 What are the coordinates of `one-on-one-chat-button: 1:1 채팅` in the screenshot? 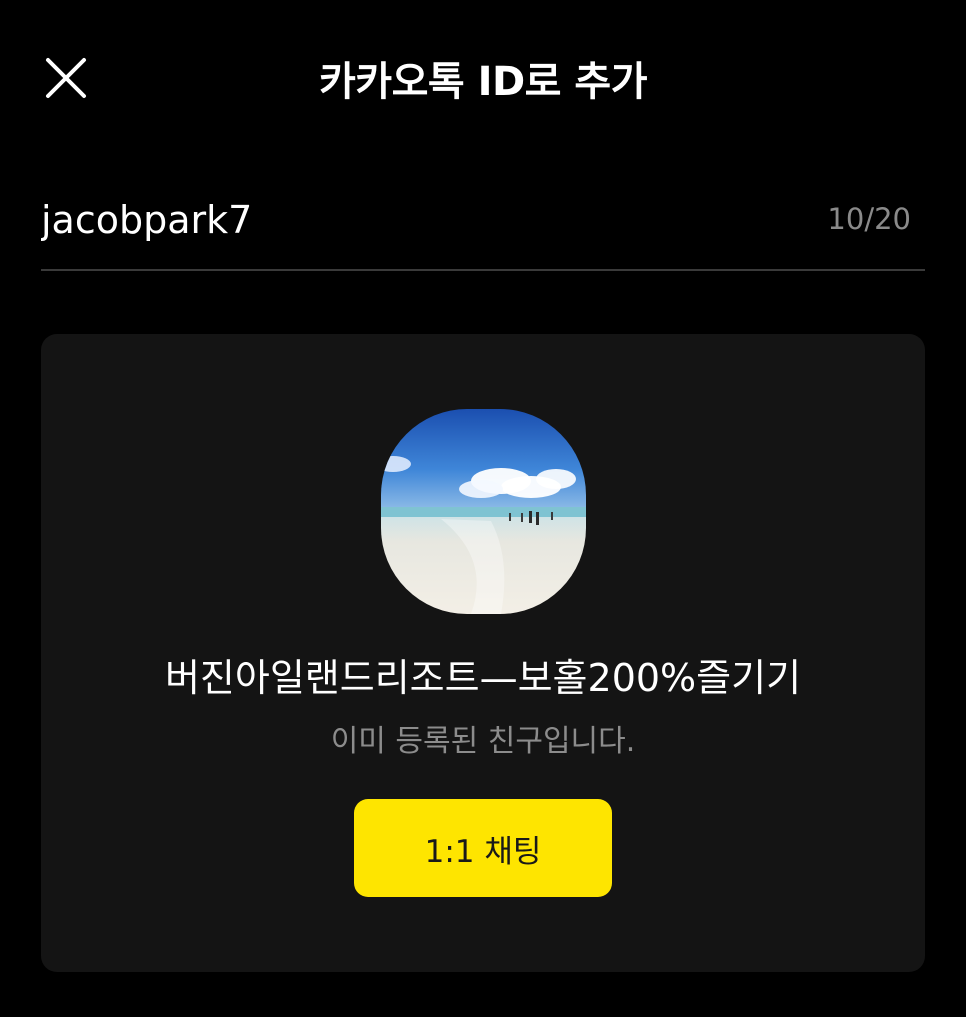 It's located at (483, 848).